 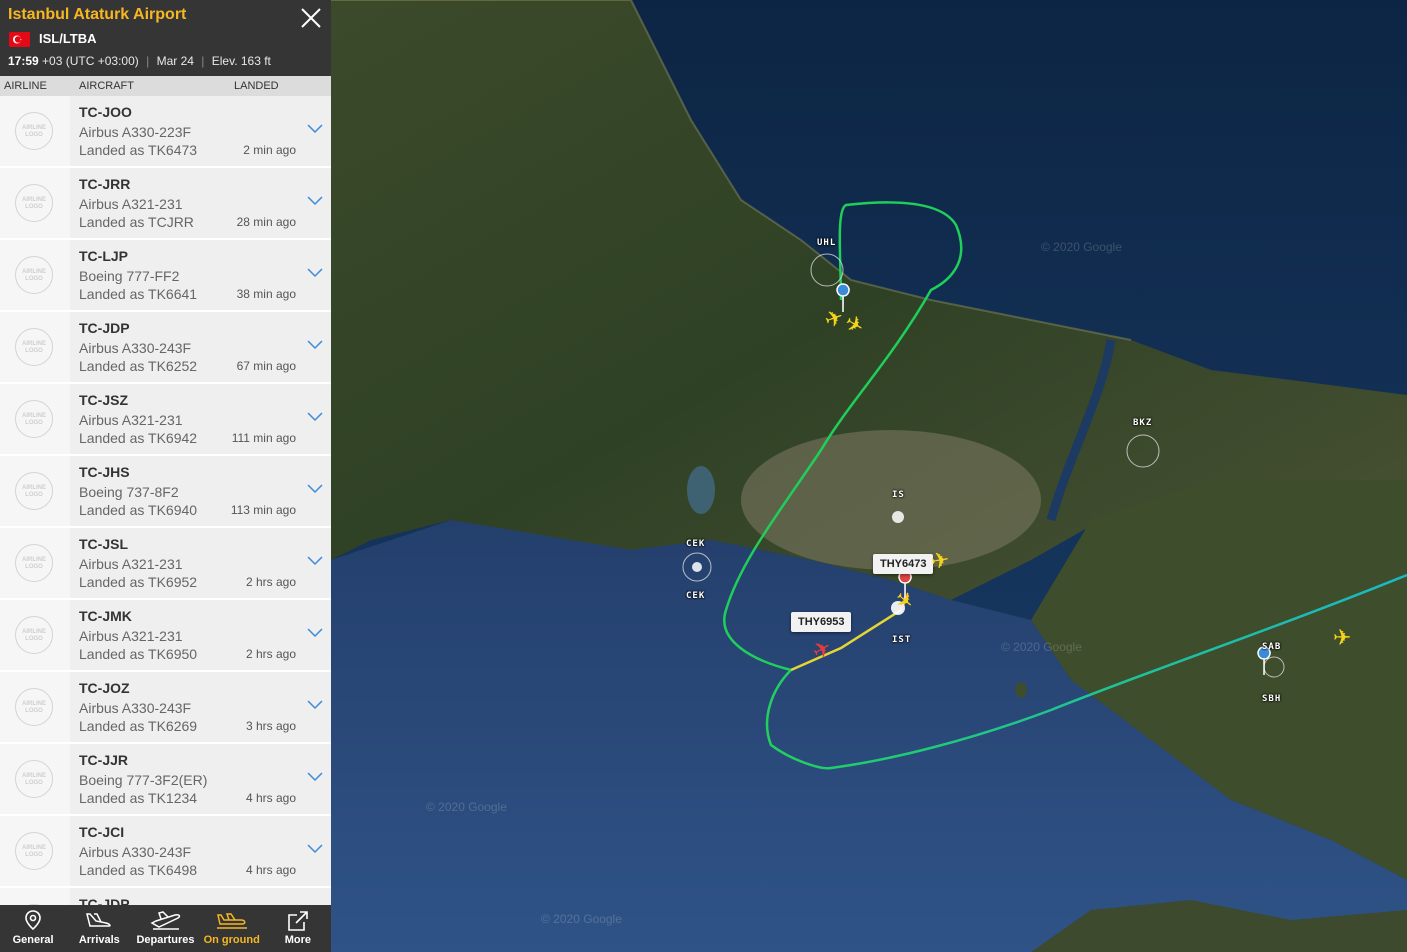 I want to click on turkey-flag-icon, so click(x=19, y=39).